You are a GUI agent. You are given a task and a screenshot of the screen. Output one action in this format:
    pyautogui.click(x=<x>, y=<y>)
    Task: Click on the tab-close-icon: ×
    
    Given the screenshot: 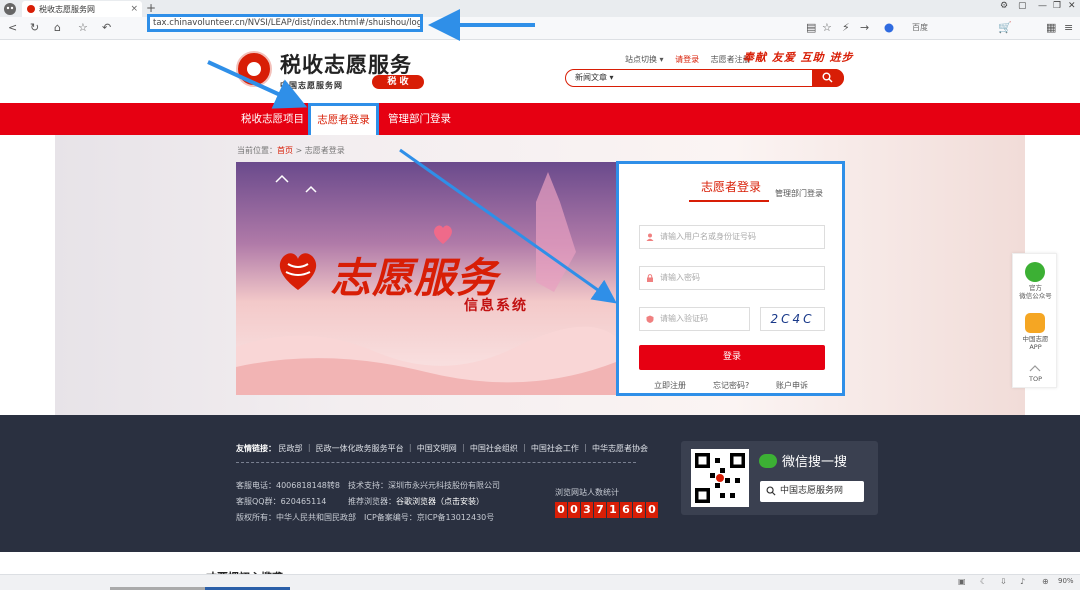 What is the action you would take?
    pyautogui.click(x=134, y=9)
    